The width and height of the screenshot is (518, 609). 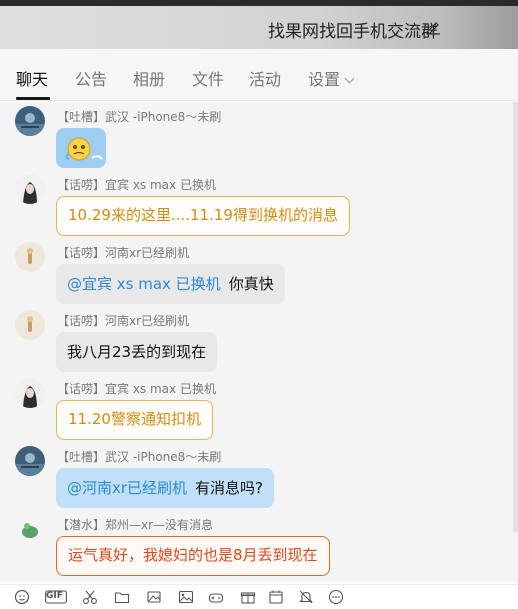 I want to click on message-bubble: 运气真好，我媳妇的也是8月丢到现在, so click(x=193, y=556).